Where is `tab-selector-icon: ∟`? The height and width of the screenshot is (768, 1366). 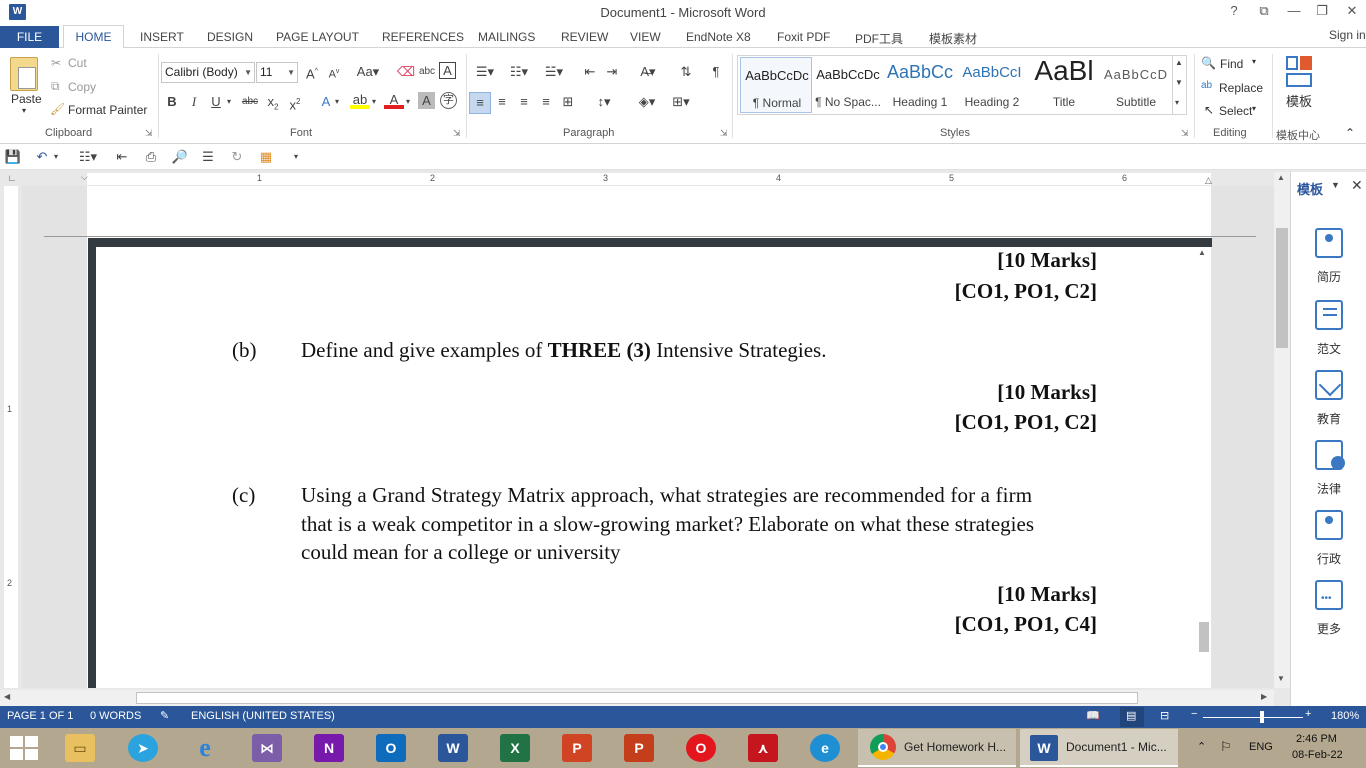
tab-selector-icon: ∟ is located at coordinates (12, 179).